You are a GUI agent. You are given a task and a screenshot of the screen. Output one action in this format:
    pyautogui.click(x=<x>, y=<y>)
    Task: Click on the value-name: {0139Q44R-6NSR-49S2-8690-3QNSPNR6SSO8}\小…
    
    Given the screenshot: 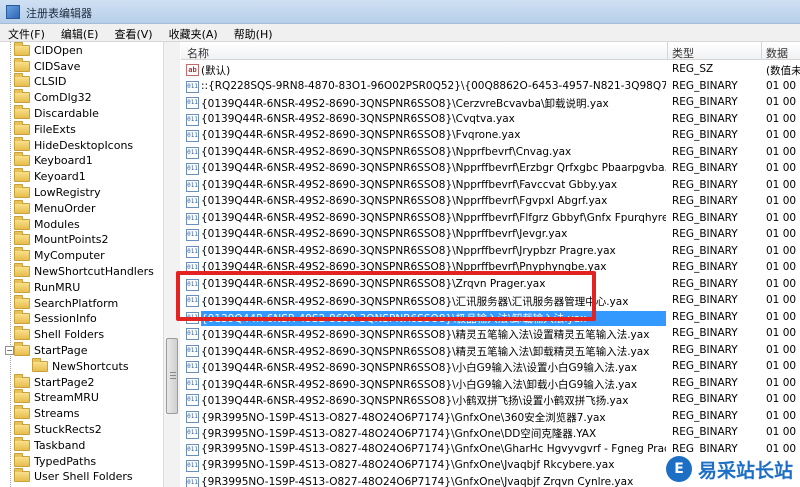 What is the action you would take?
    pyautogui.click(x=433, y=367)
    